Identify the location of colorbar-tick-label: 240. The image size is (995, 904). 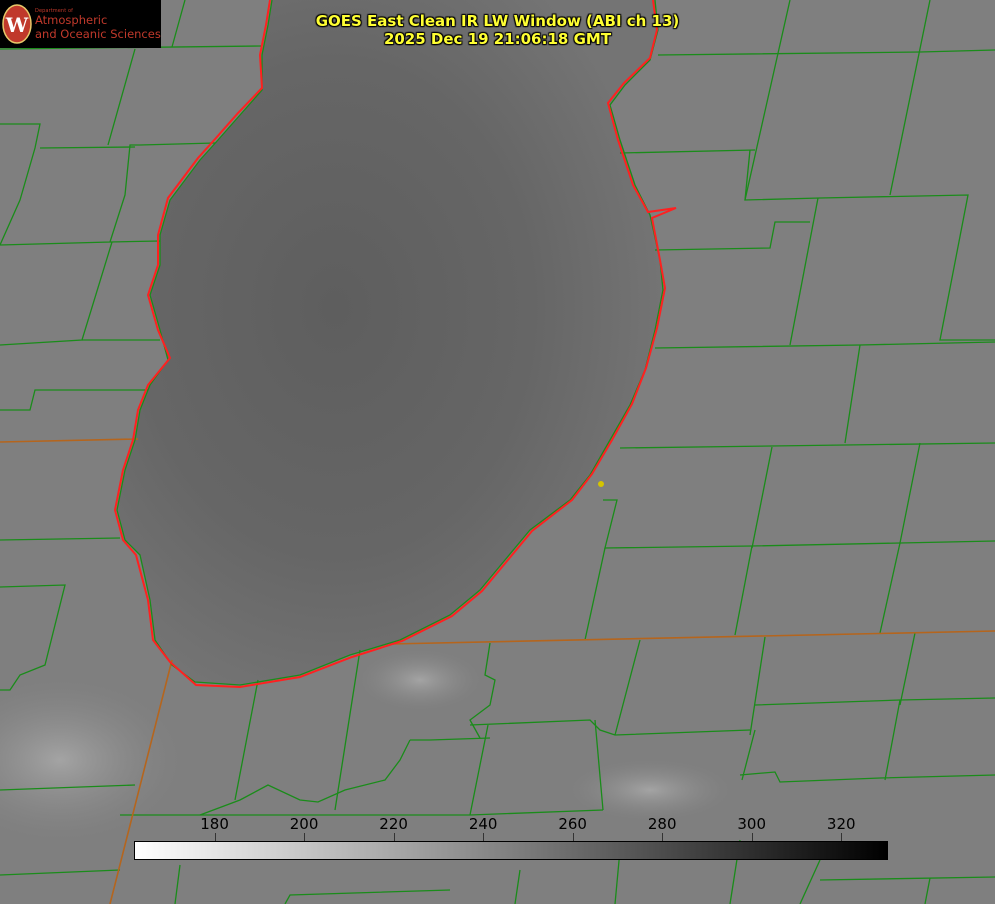
(483, 824).